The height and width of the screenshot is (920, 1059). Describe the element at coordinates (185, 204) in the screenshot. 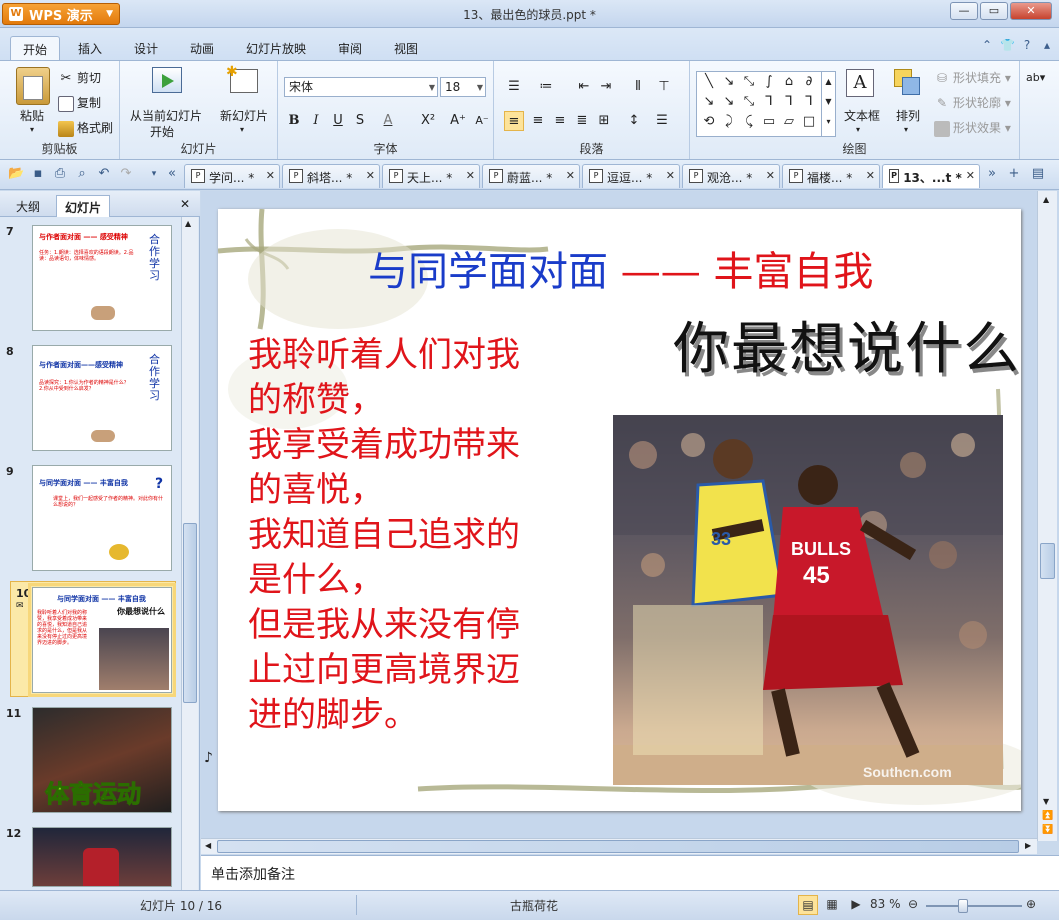

I see `close-pane-icon: ✕` at that location.